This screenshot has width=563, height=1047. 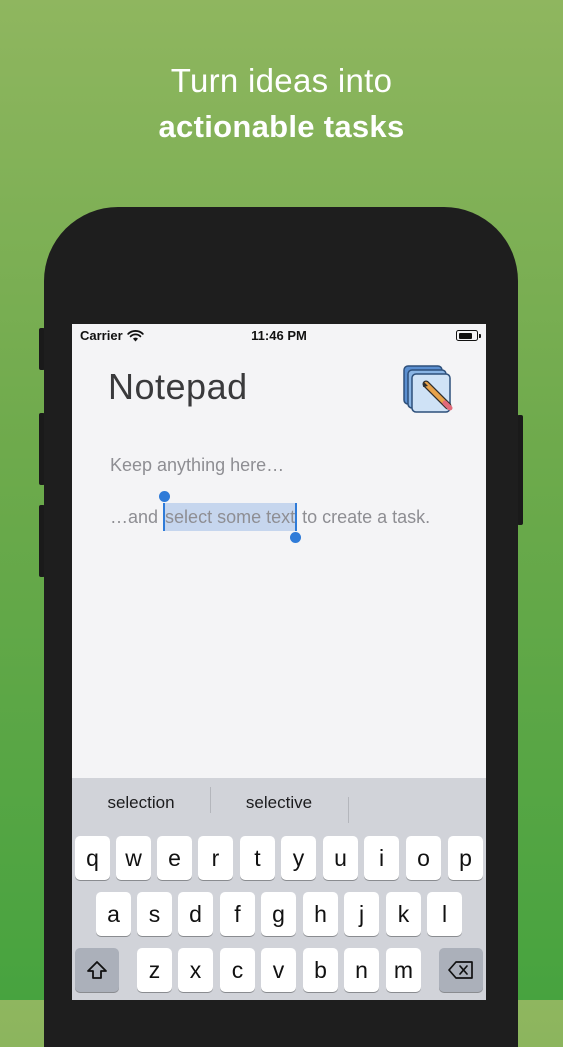 I want to click on key-a: a, so click(x=113, y=914).